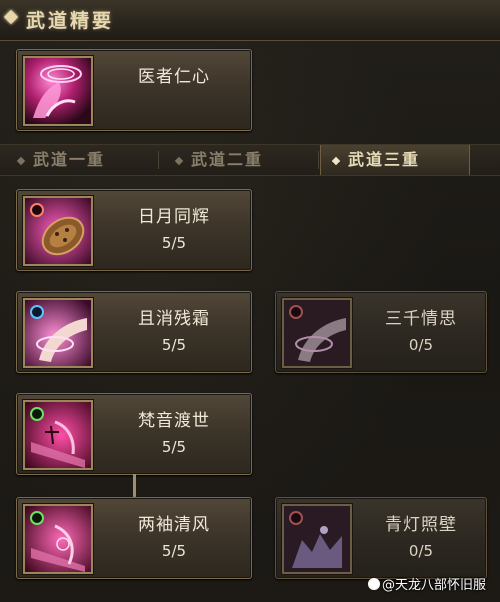  What do you see at coordinates (174, 217) in the screenshot?
I see `skill-name: 日月同辉` at bounding box center [174, 217].